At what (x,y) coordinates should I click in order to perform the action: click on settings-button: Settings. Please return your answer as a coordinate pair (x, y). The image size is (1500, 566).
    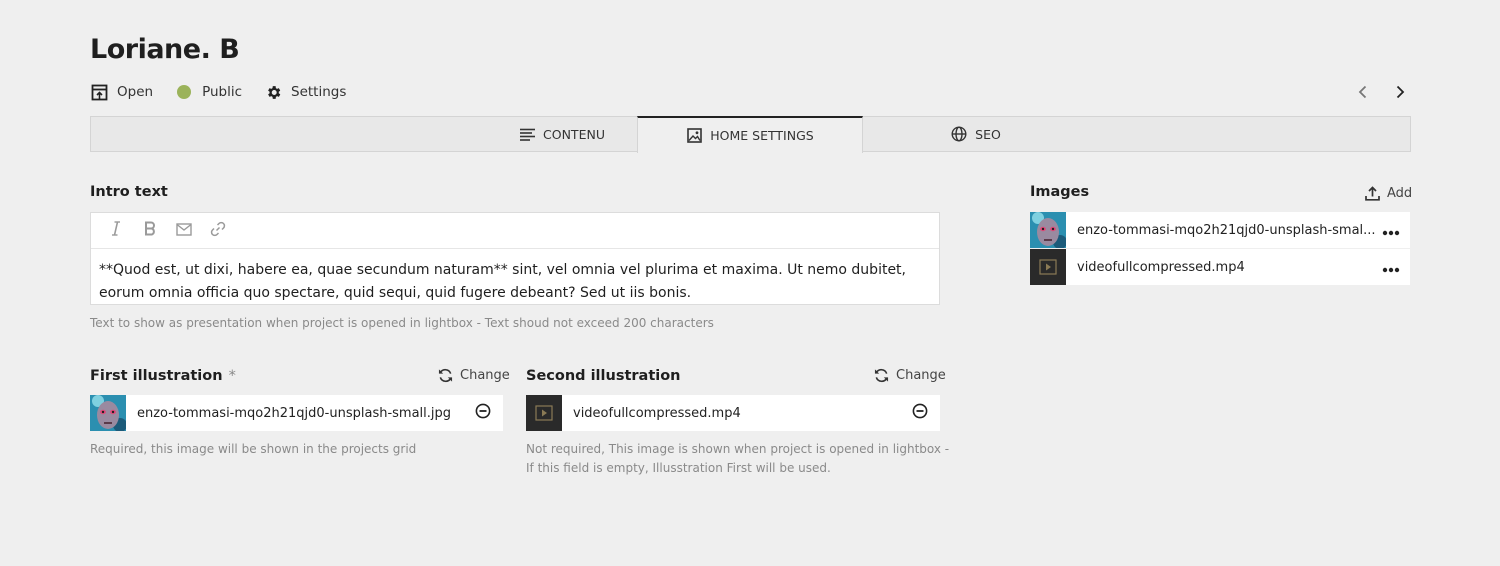
    Looking at the image, I should click on (305, 92).